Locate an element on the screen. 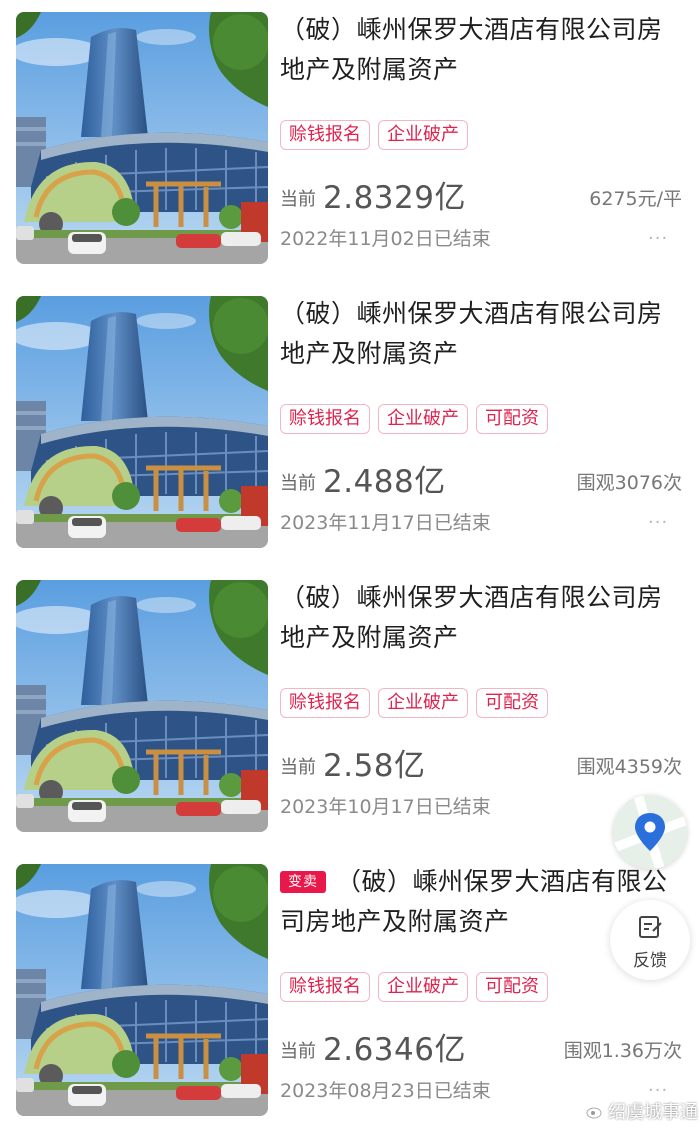 The image size is (700, 1136). current-price: 2.8329亿 is located at coordinates (394, 198).